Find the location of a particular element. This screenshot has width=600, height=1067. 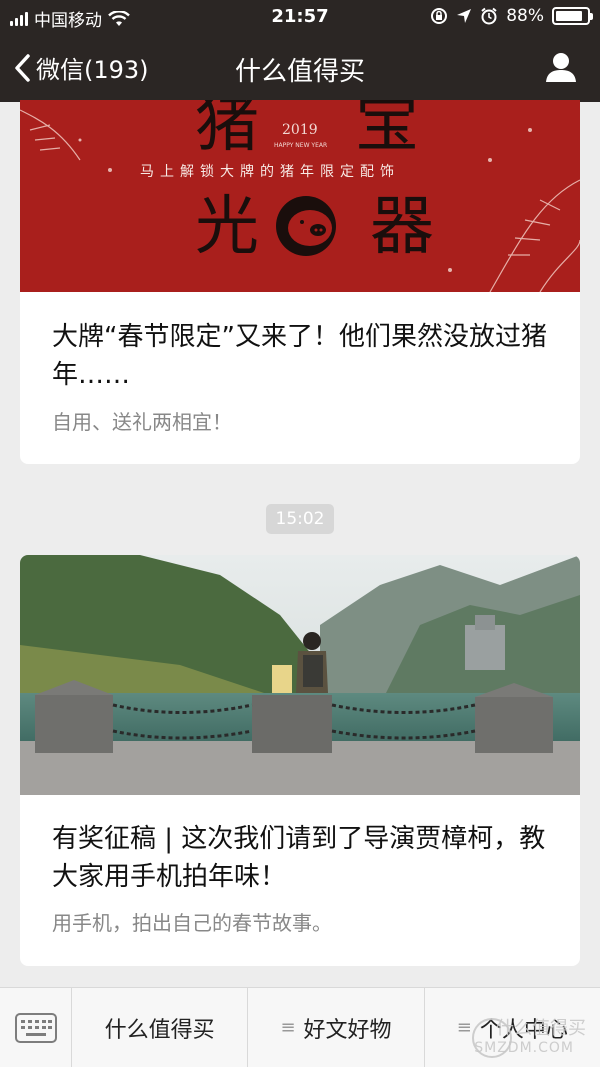

watermark-text: 什么值得买 is located at coordinates (541, 1028).